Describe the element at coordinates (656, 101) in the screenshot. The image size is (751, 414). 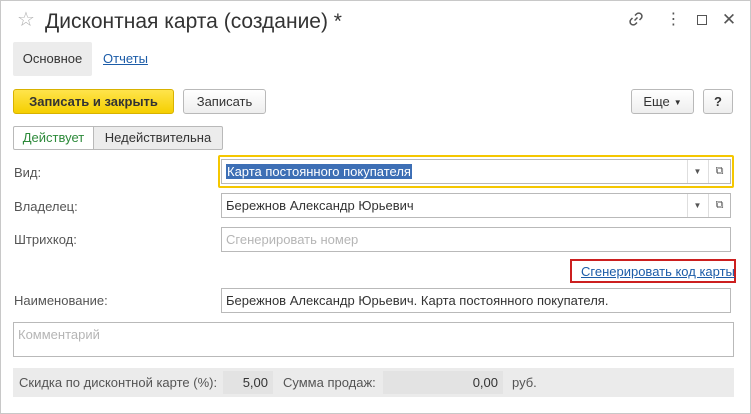
I see `more-button-label: Еще` at that location.